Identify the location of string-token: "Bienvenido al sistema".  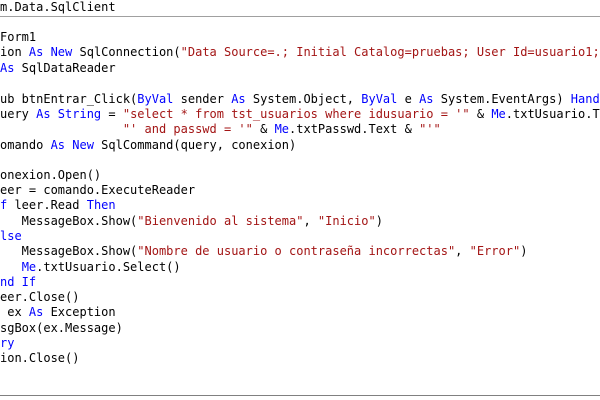
(220, 221).